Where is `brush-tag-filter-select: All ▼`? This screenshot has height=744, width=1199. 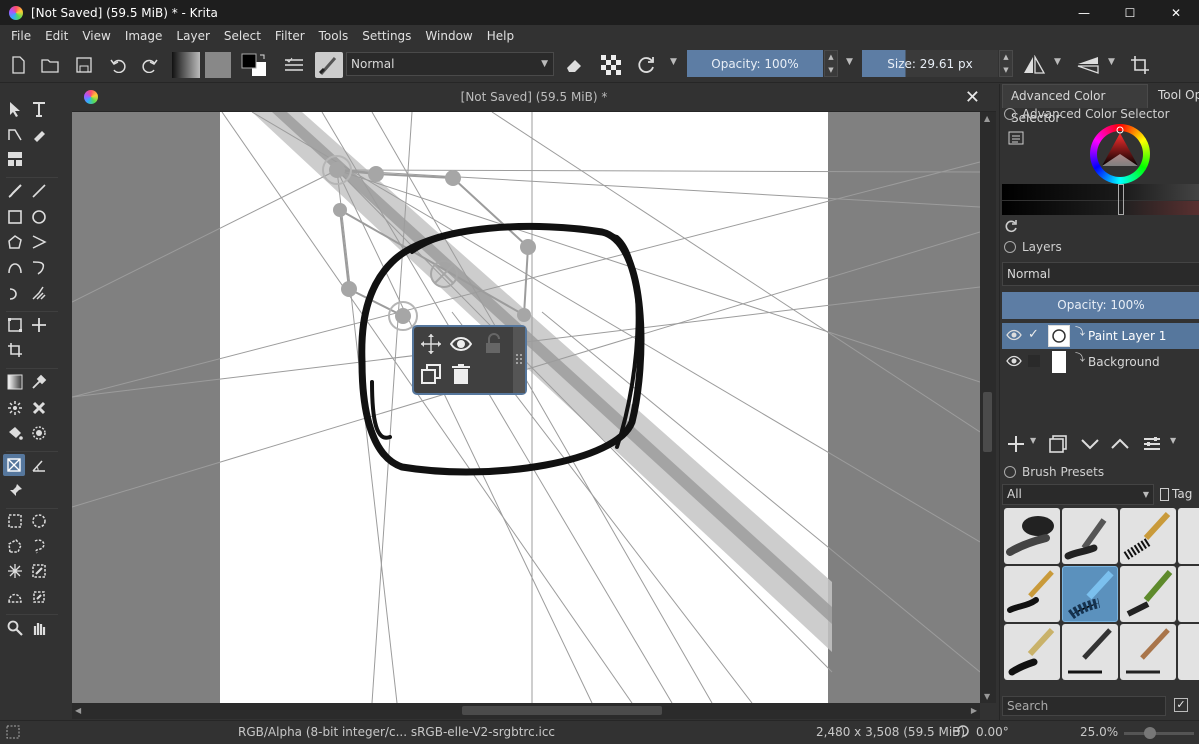 brush-tag-filter-select: All ▼ is located at coordinates (1078, 494).